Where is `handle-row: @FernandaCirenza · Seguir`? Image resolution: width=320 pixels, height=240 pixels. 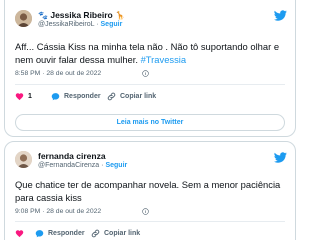
handle-row: @FernandaCirenza · Seguir is located at coordinates (82, 165).